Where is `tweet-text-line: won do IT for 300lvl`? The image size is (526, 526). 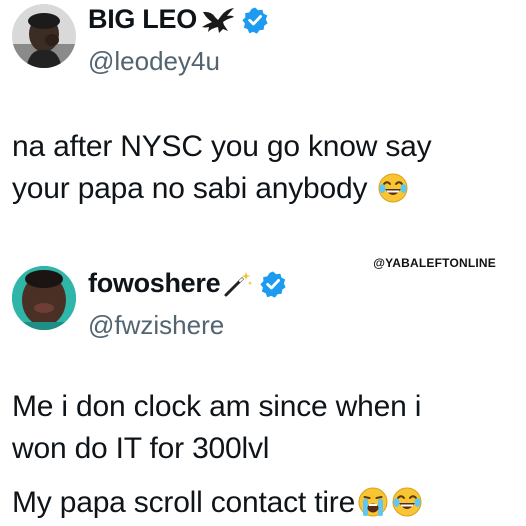
tweet-text-line: won do IT for 300lvl is located at coordinates (141, 448).